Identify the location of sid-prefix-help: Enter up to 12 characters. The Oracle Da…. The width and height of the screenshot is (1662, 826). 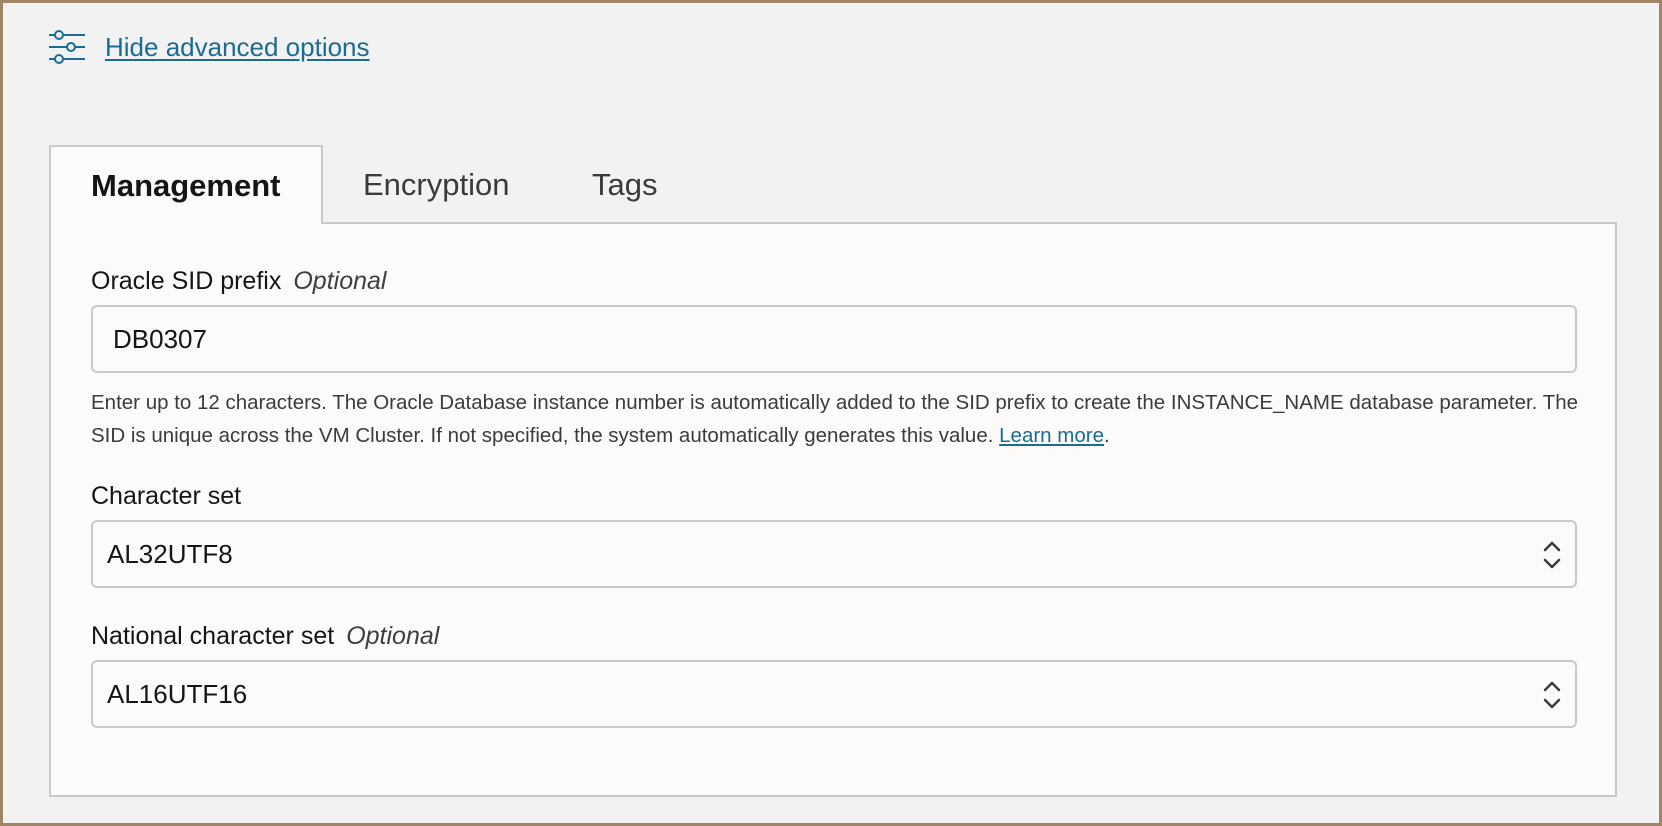
(835, 419).